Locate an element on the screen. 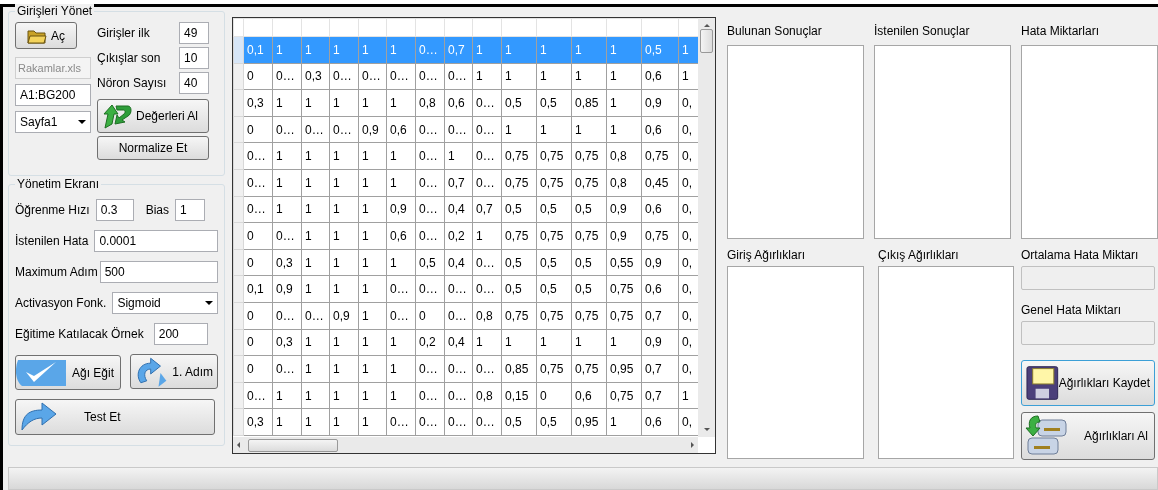  table-row: 0,3 1 1 1 1 0… 0… 0… 0… 0,5 0,5 0,95 1 0,6 0, is located at coordinates (465, 422).